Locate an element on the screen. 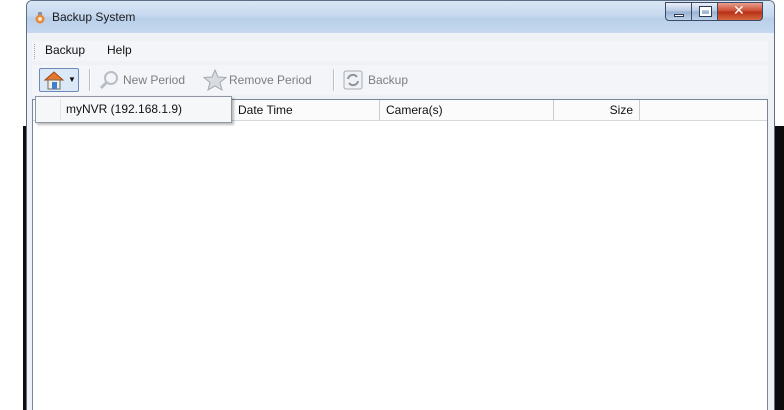 This screenshot has height=410, width=784. close-button: ✕ is located at coordinates (740, 11).